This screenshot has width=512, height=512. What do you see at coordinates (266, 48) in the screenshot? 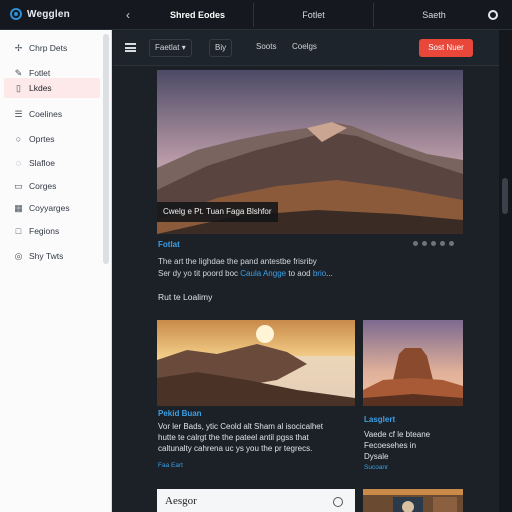
I see `sort-button: Soots` at bounding box center [266, 48].